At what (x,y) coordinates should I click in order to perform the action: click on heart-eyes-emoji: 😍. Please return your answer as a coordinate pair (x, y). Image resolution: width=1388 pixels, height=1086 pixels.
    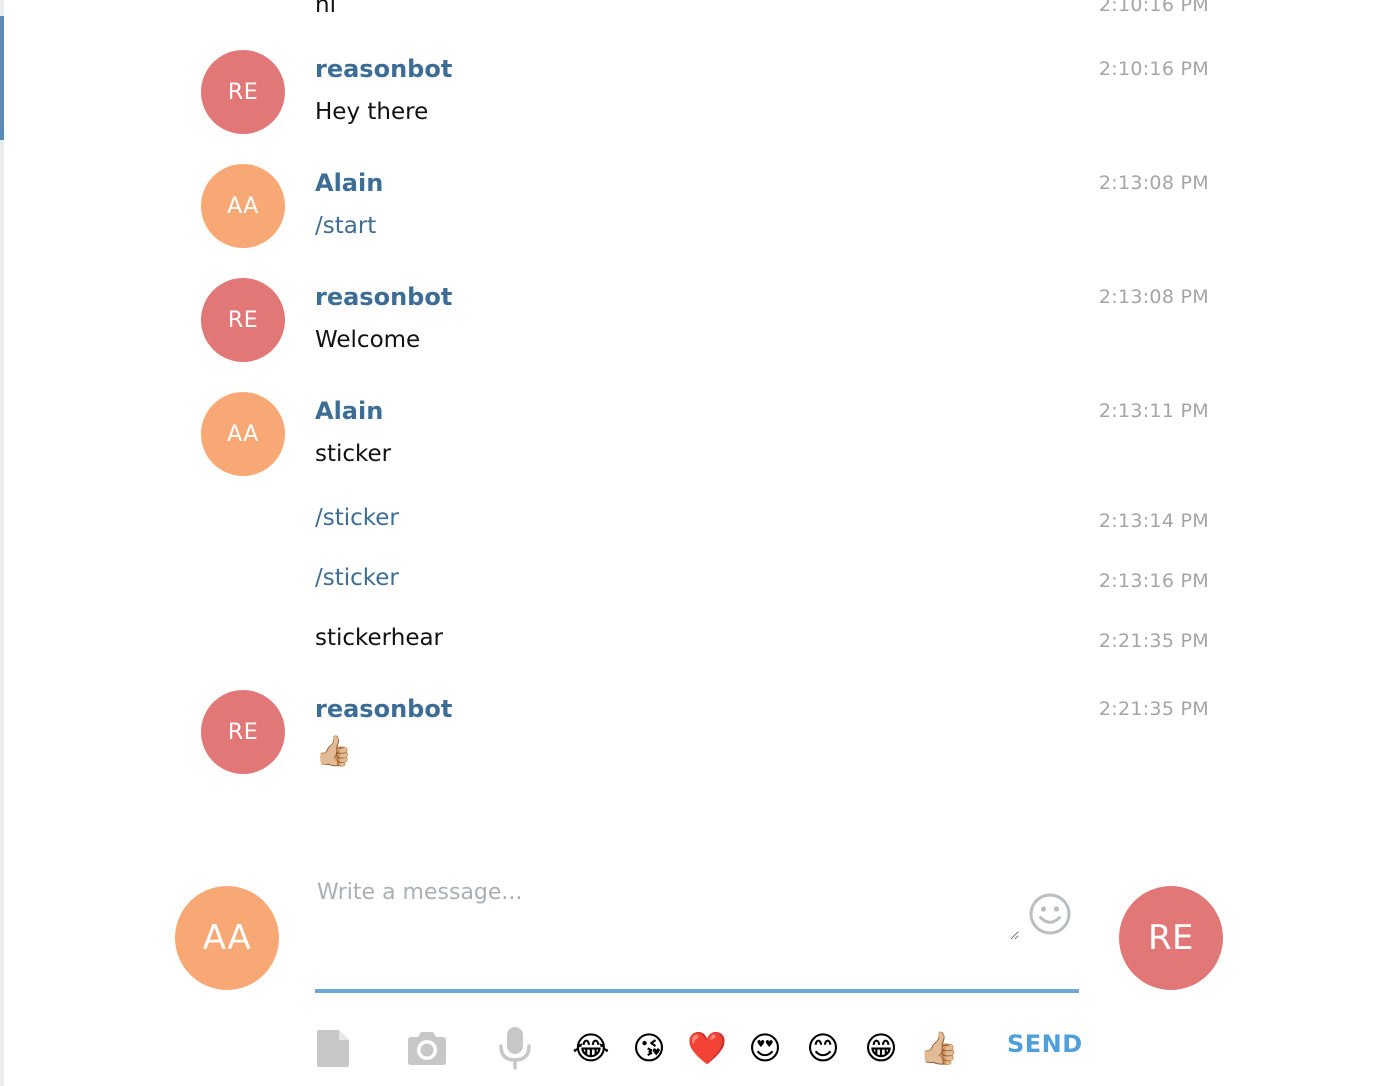
    Looking at the image, I should click on (765, 1048).